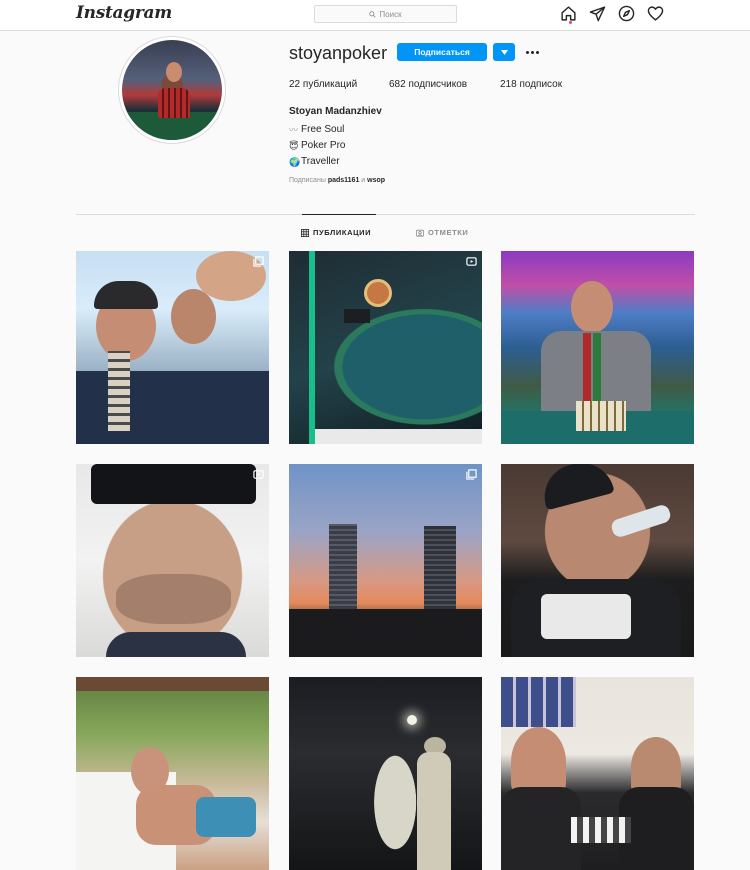  I want to click on following-count: 218 подписок, so click(531, 84).